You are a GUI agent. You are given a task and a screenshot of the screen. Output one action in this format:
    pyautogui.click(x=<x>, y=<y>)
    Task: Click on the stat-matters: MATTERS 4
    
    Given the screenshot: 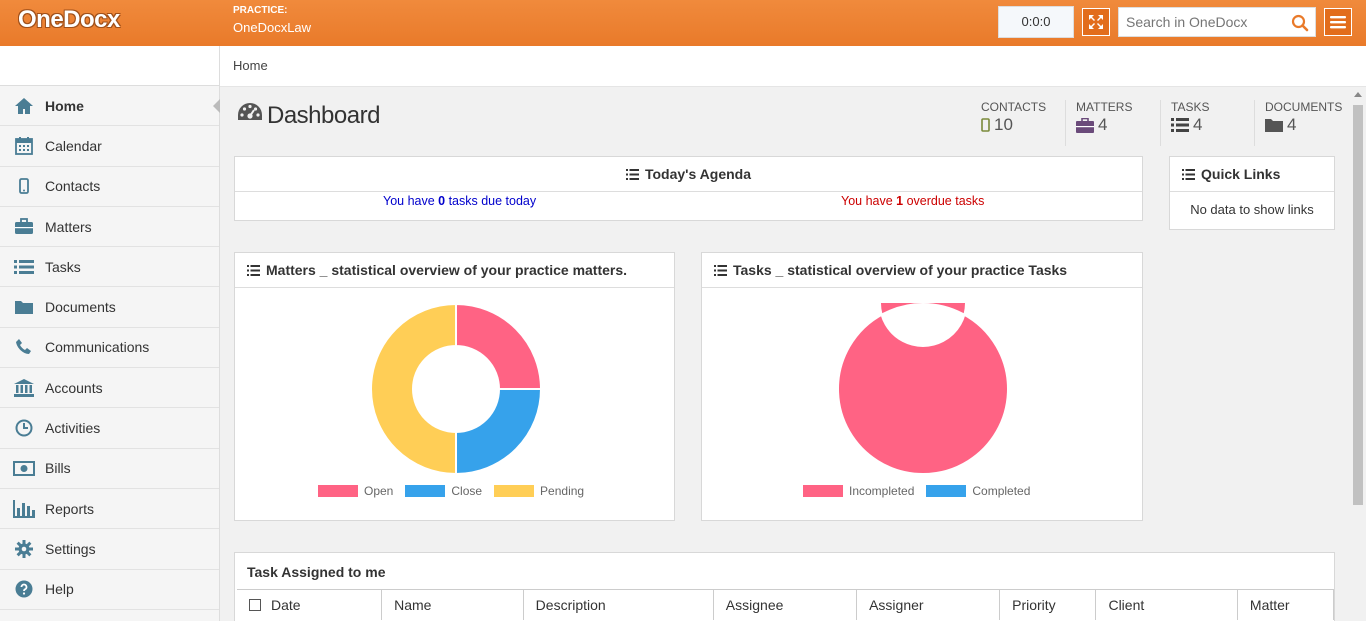 What is the action you would take?
    pyautogui.click(x=1098, y=123)
    